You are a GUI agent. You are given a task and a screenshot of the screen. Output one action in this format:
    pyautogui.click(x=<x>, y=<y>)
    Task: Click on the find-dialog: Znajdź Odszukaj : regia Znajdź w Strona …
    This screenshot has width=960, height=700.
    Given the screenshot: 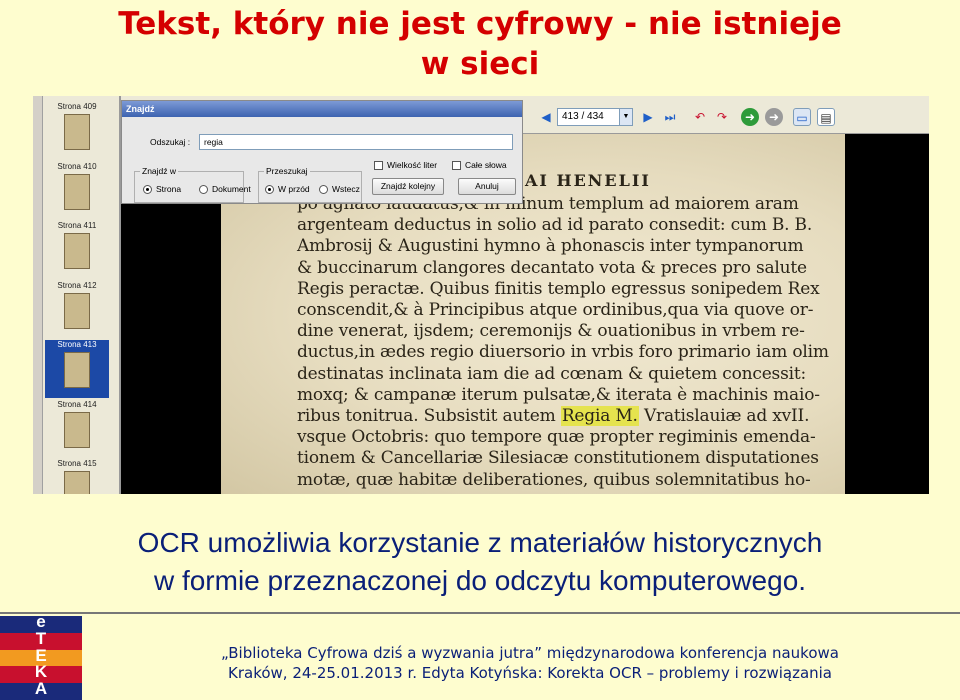 What is the action you would take?
    pyautogui.click(x=322, y=152)
    